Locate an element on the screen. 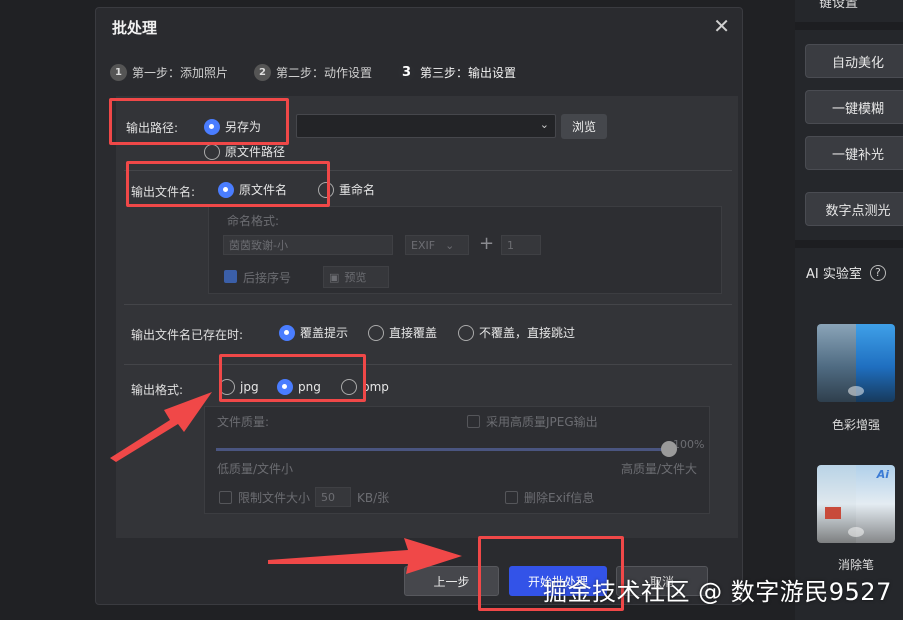 This screenshot has width=903, height=620. step-2: 2 第二步：动作设置 is located at coordinates (313, 72).